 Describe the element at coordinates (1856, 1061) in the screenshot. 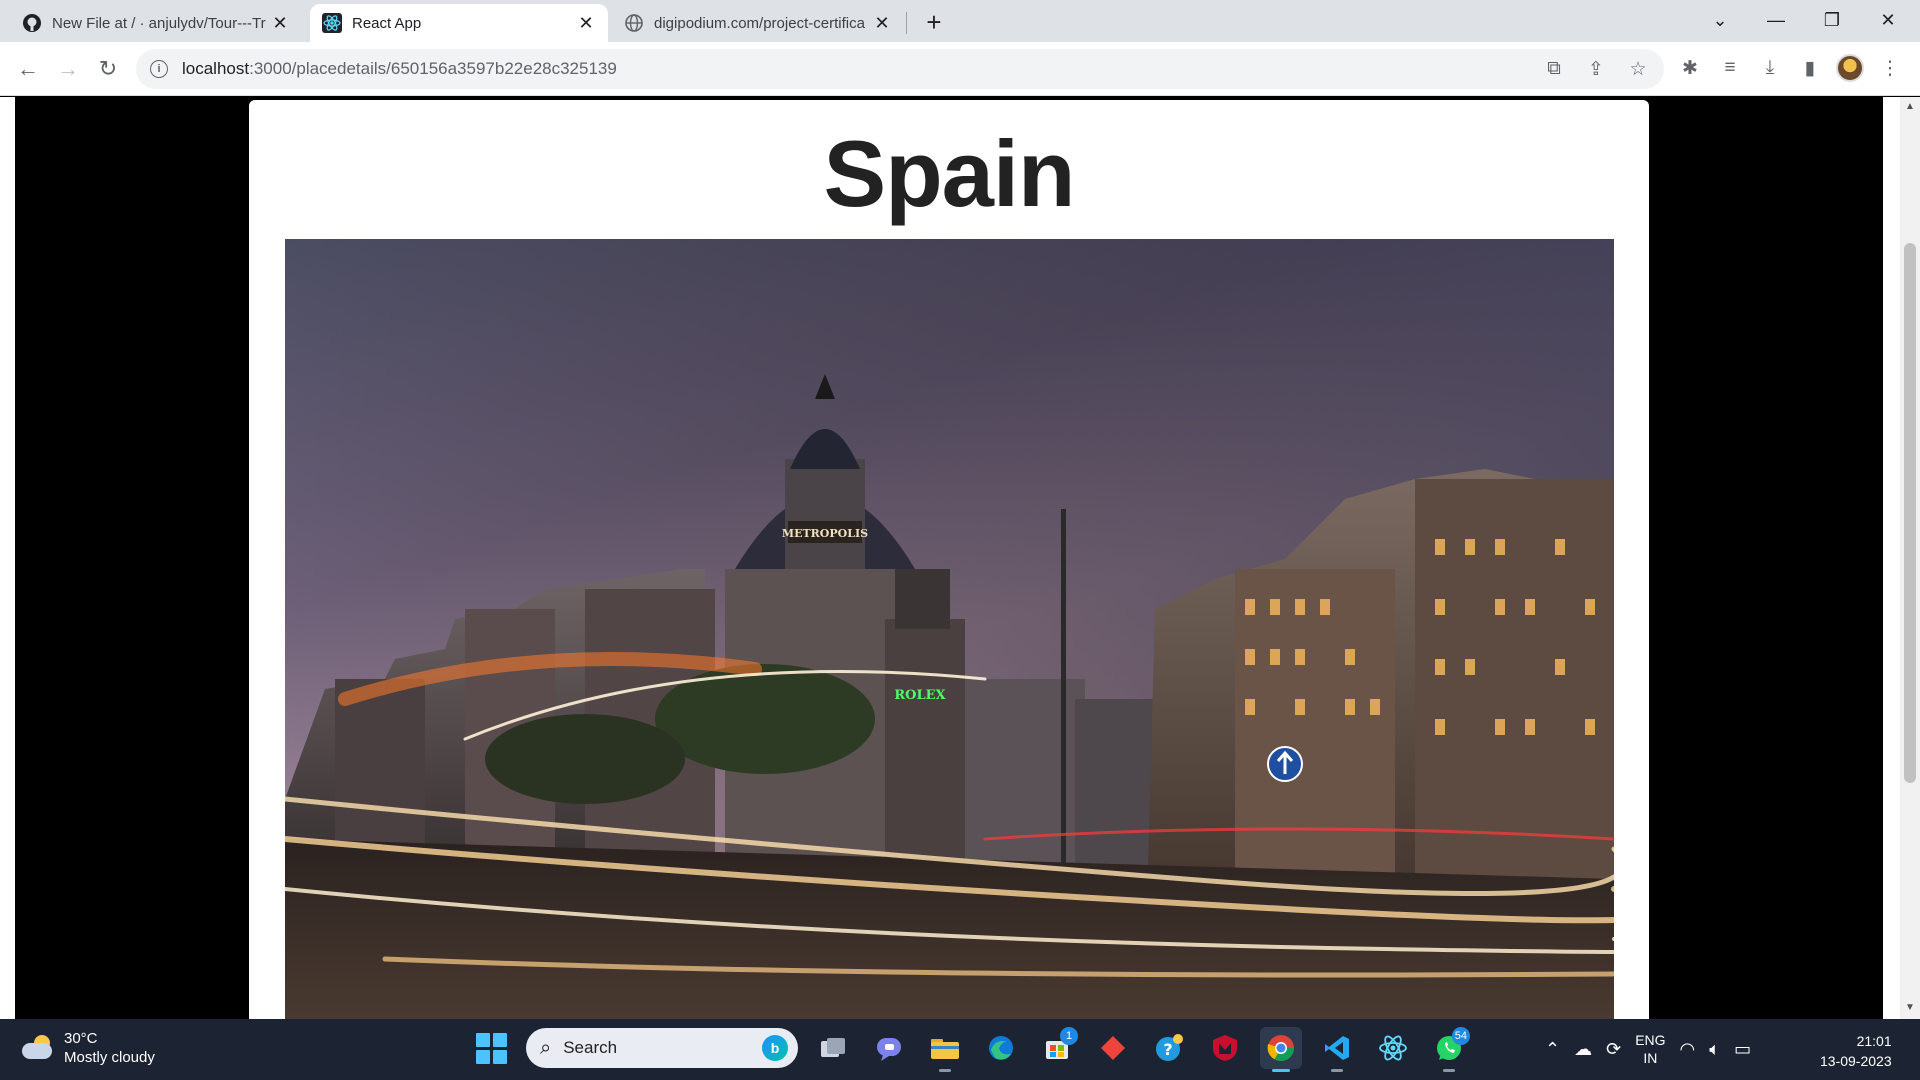

I see `clock-date: 13-09-2023` at that location.